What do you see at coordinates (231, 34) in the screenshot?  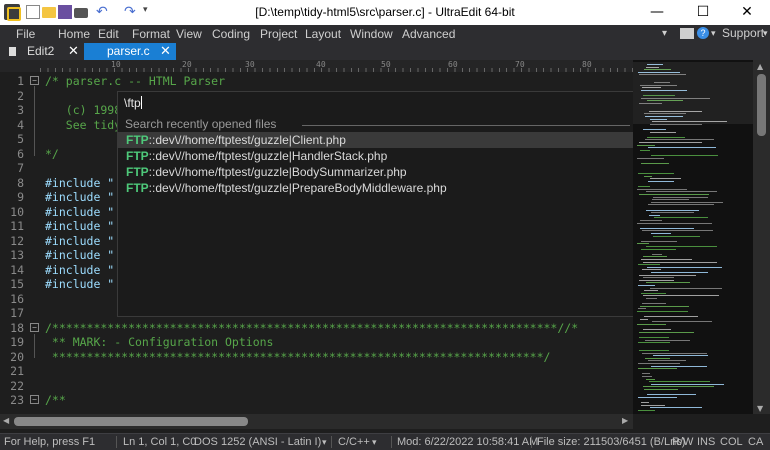 I see `menu-coding: Coding` at bounding box center [231, 34].